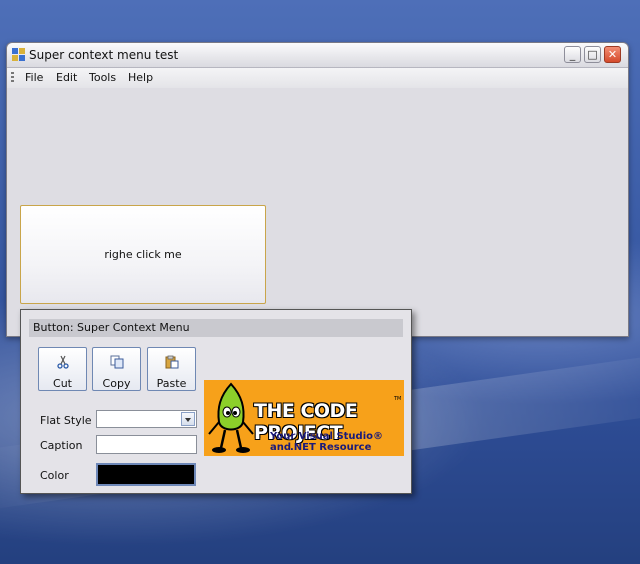 The width and height of the screenshot is (640, 564). What do you see at coordinates (146, 444) in the screenshot?
I see `caption-input` at bounding box center [146, 444].